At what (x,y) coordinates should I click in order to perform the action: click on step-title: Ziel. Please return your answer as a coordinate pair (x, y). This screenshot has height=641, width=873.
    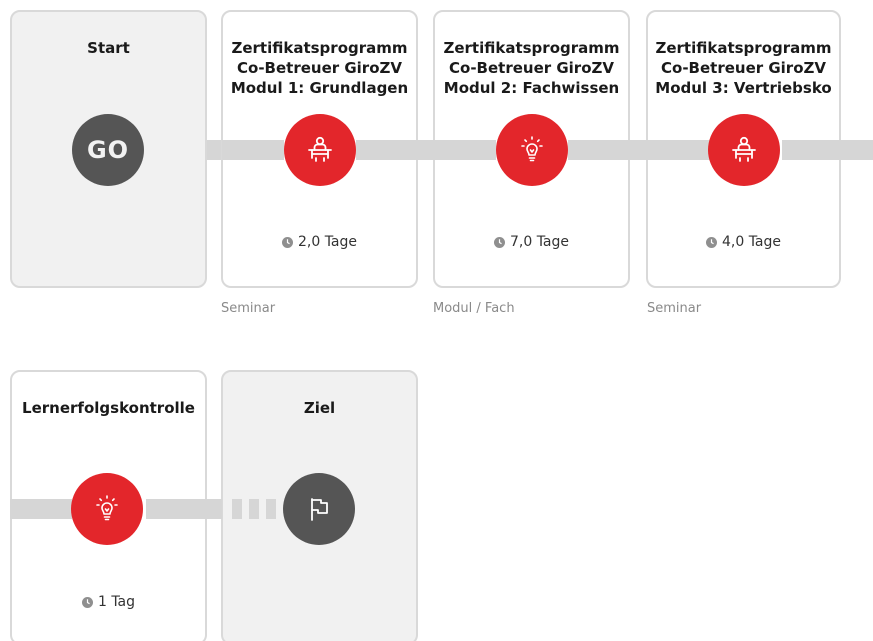
    Looking at the image, I should click on (319, 408).